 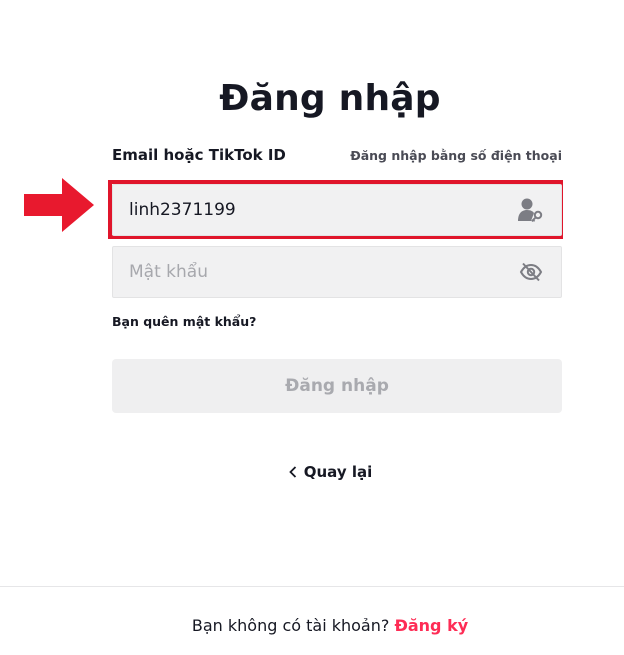 I want to click on no-account-text: Bạn không có tài khoản?, so click(x=293, y=625).